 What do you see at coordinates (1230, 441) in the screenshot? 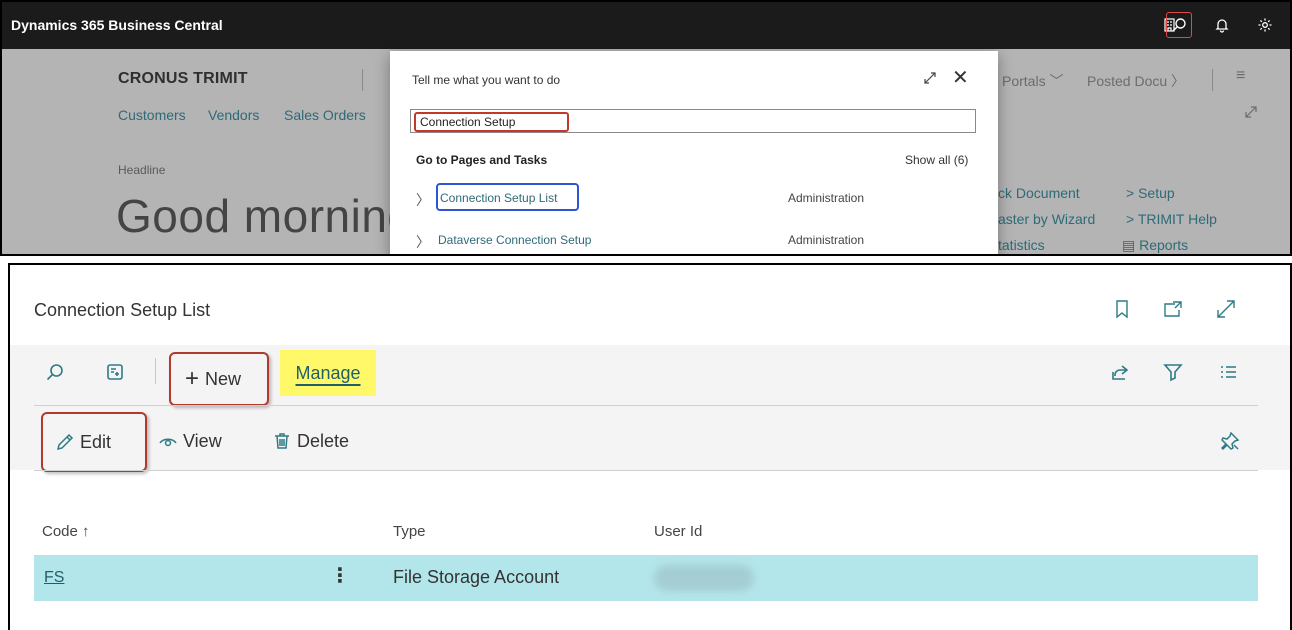
I see `pin-icon` at bounding box center [1230, 441].